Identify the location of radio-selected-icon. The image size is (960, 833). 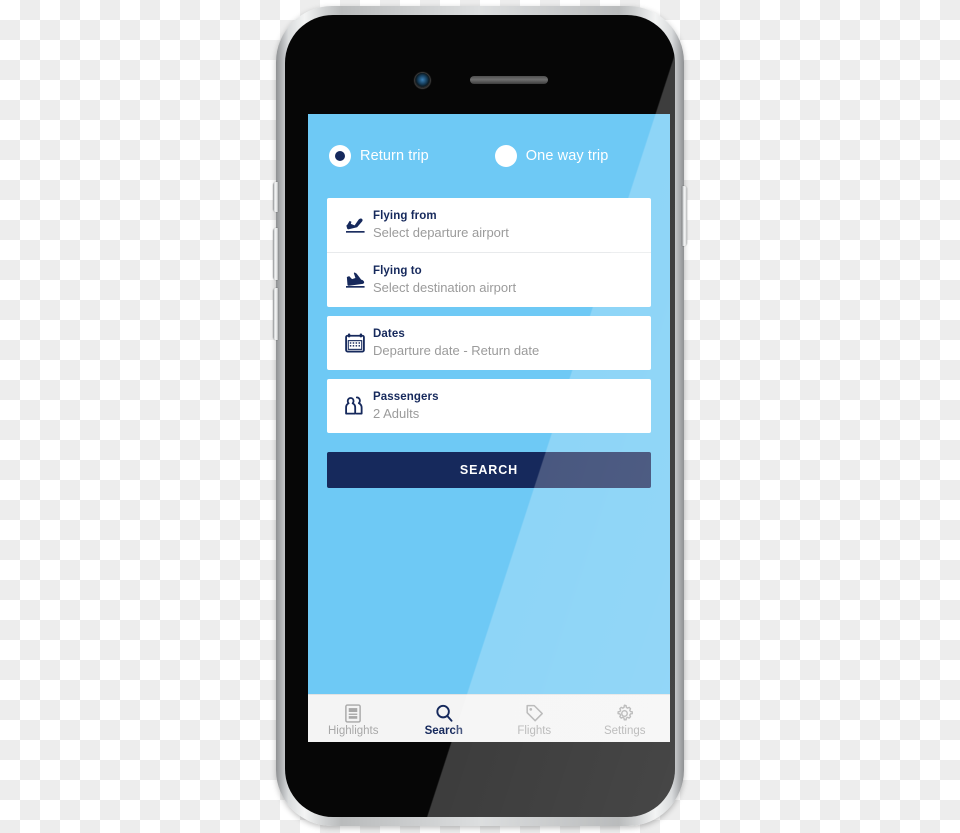
(340, 156).